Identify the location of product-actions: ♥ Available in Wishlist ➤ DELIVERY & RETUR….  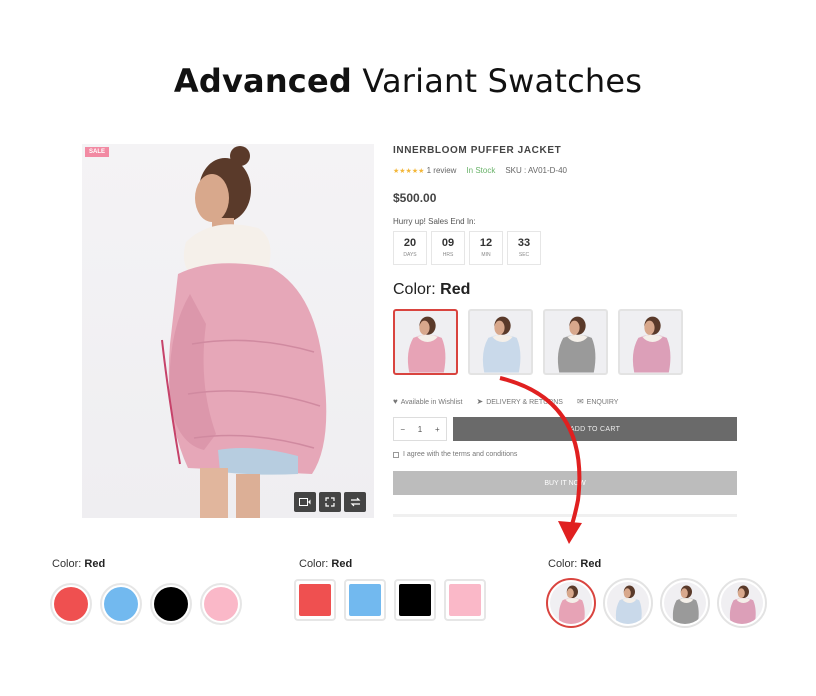
(505, 401).